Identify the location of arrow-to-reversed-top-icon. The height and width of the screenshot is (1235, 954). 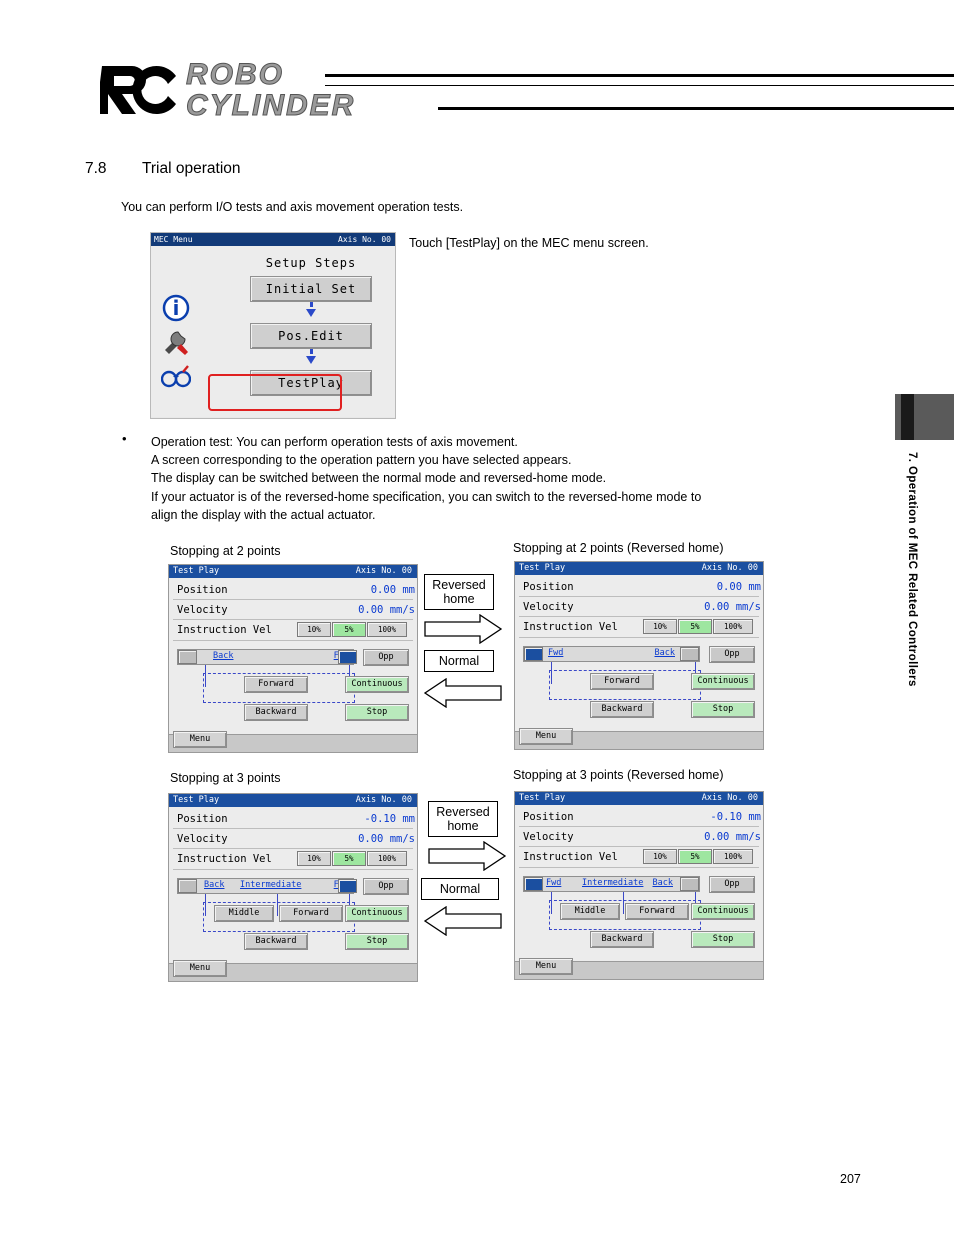
(463, 629).